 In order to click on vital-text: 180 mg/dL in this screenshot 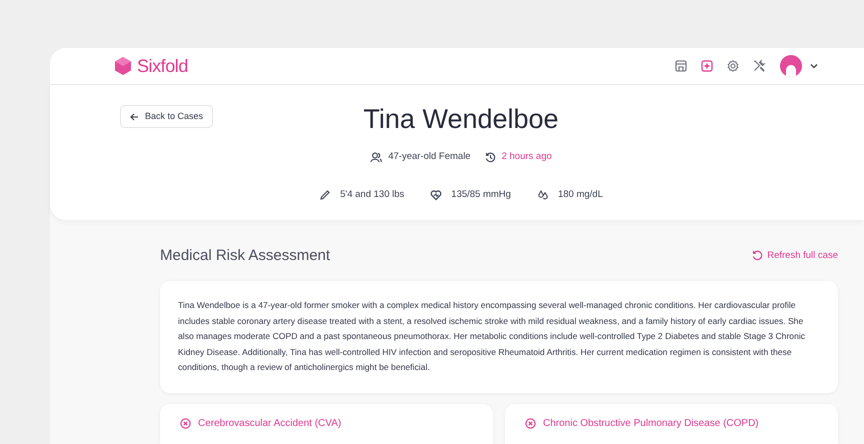, I will do `click(580, 195)`.